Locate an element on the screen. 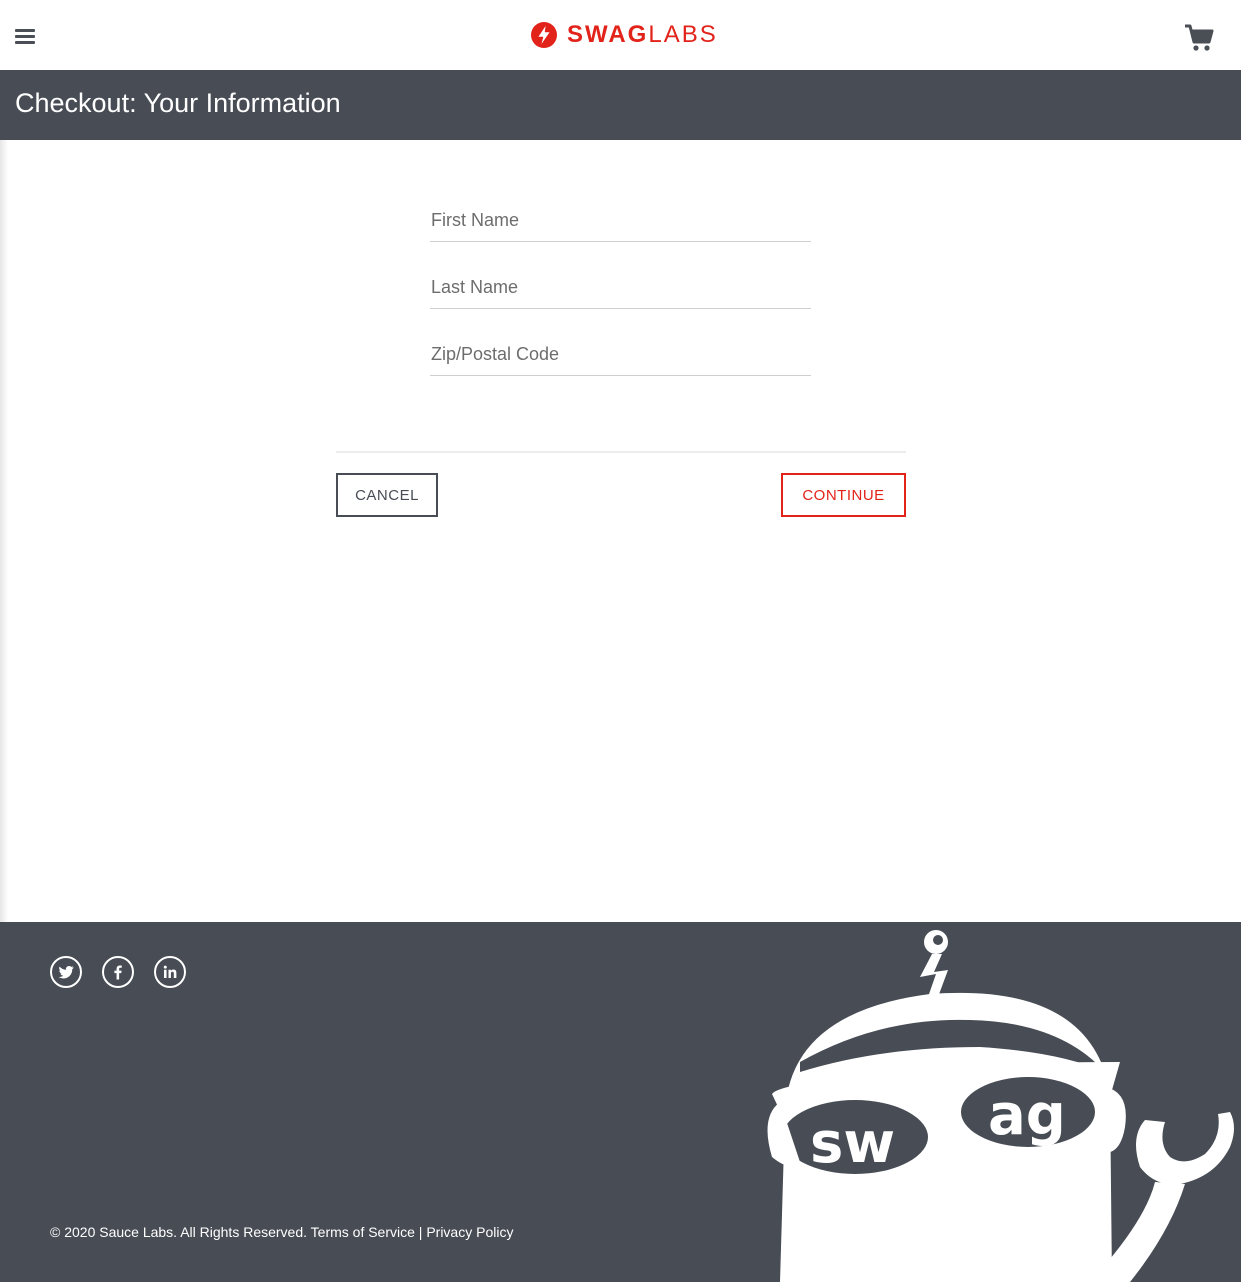  cancel-button: CANCEL is located at coordinates (387, 495).